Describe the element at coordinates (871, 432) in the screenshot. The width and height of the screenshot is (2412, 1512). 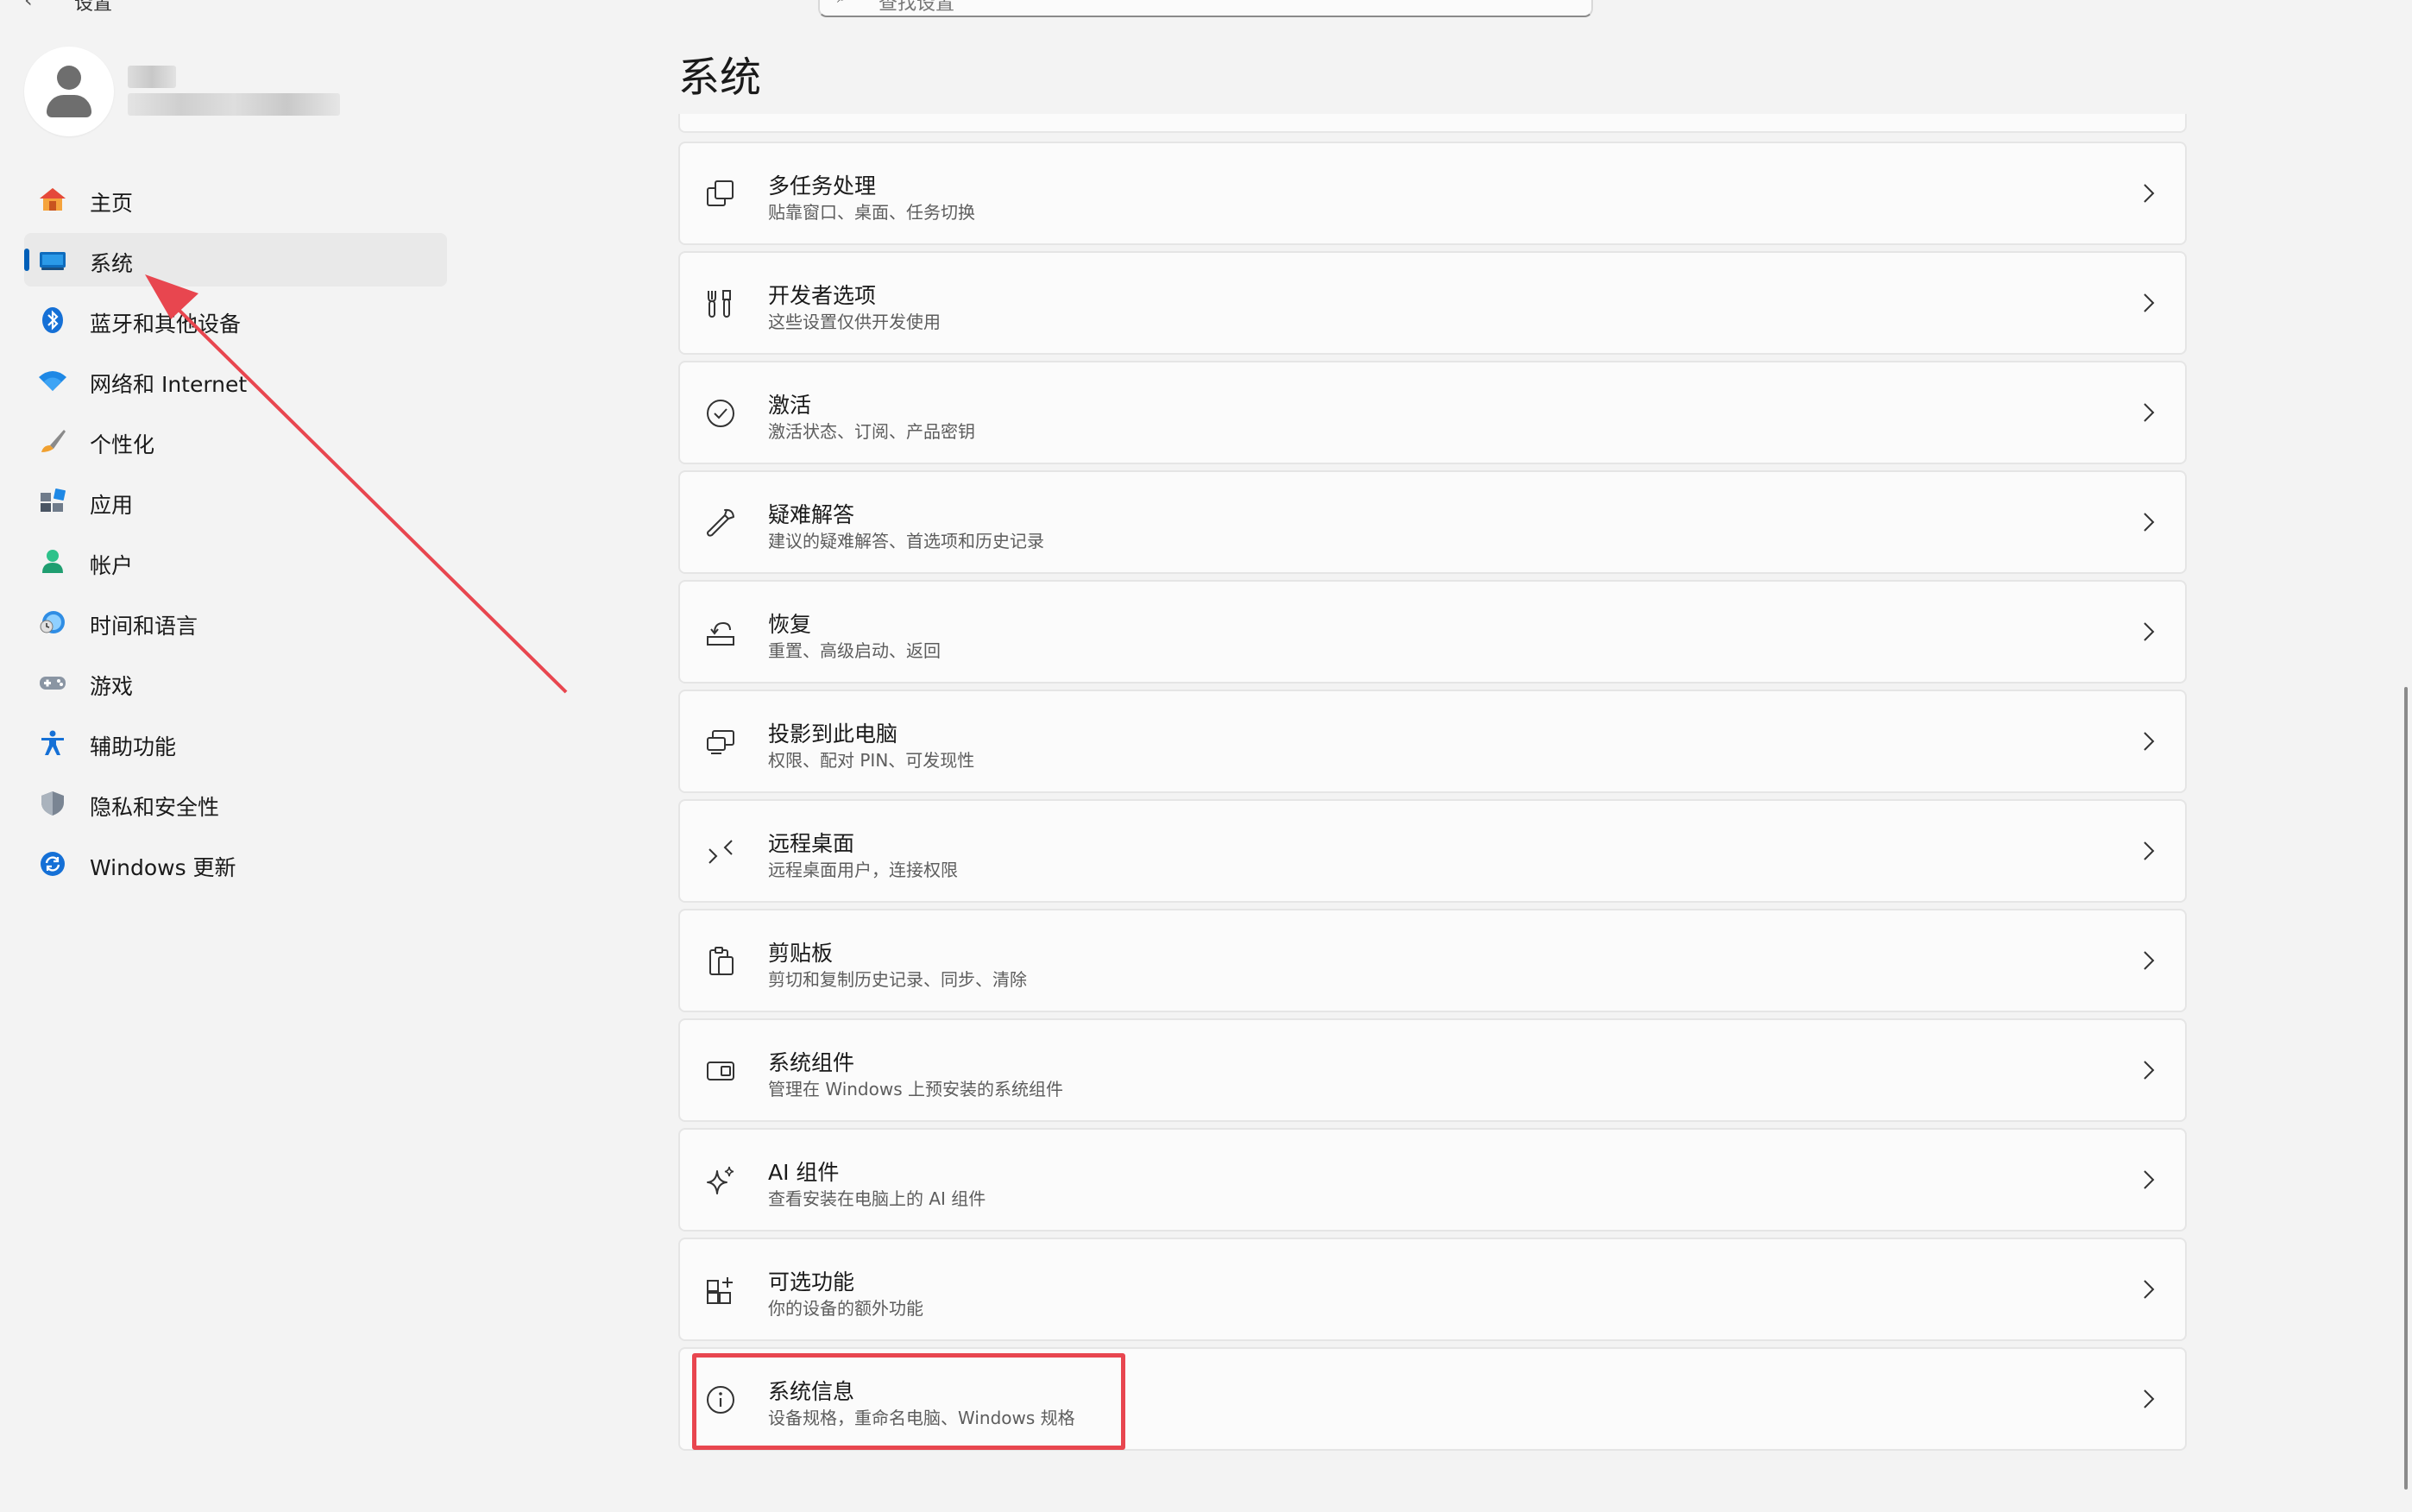
I see `card-subtitle: 激活状态、订阅、产品密钥` at that location.